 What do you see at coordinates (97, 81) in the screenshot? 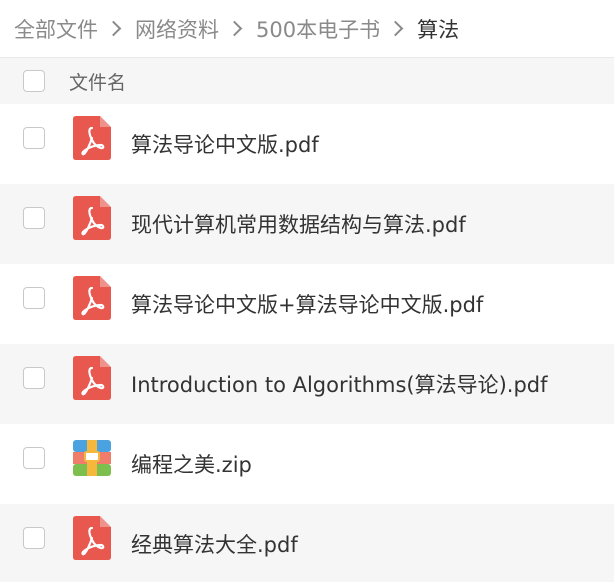
I see `column-header-filename: 文件名` at bounding box center [97, 81].